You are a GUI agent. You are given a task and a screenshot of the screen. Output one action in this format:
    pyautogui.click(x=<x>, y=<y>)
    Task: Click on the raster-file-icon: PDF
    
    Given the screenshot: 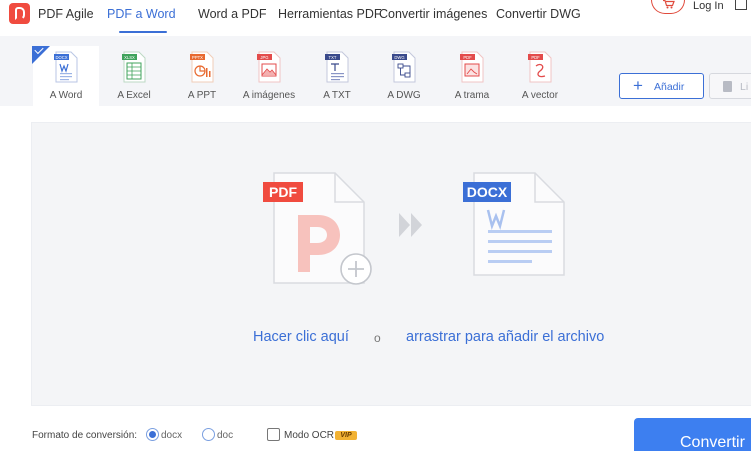 What is the action you would take?
    pyautogui.click(x=472, y=67)
    